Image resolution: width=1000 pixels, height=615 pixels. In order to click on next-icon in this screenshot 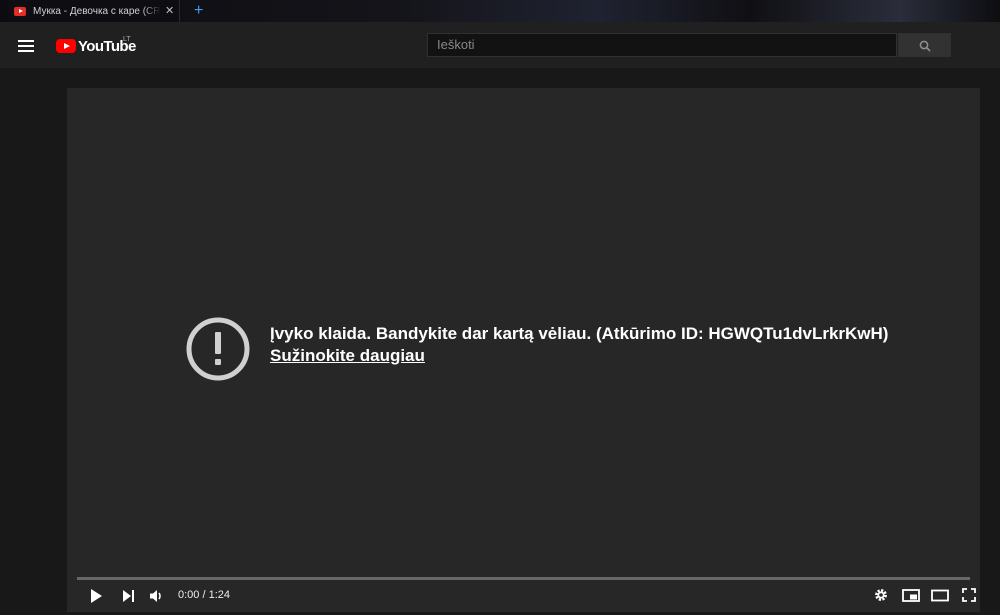, I will do `click(128, 596)`.